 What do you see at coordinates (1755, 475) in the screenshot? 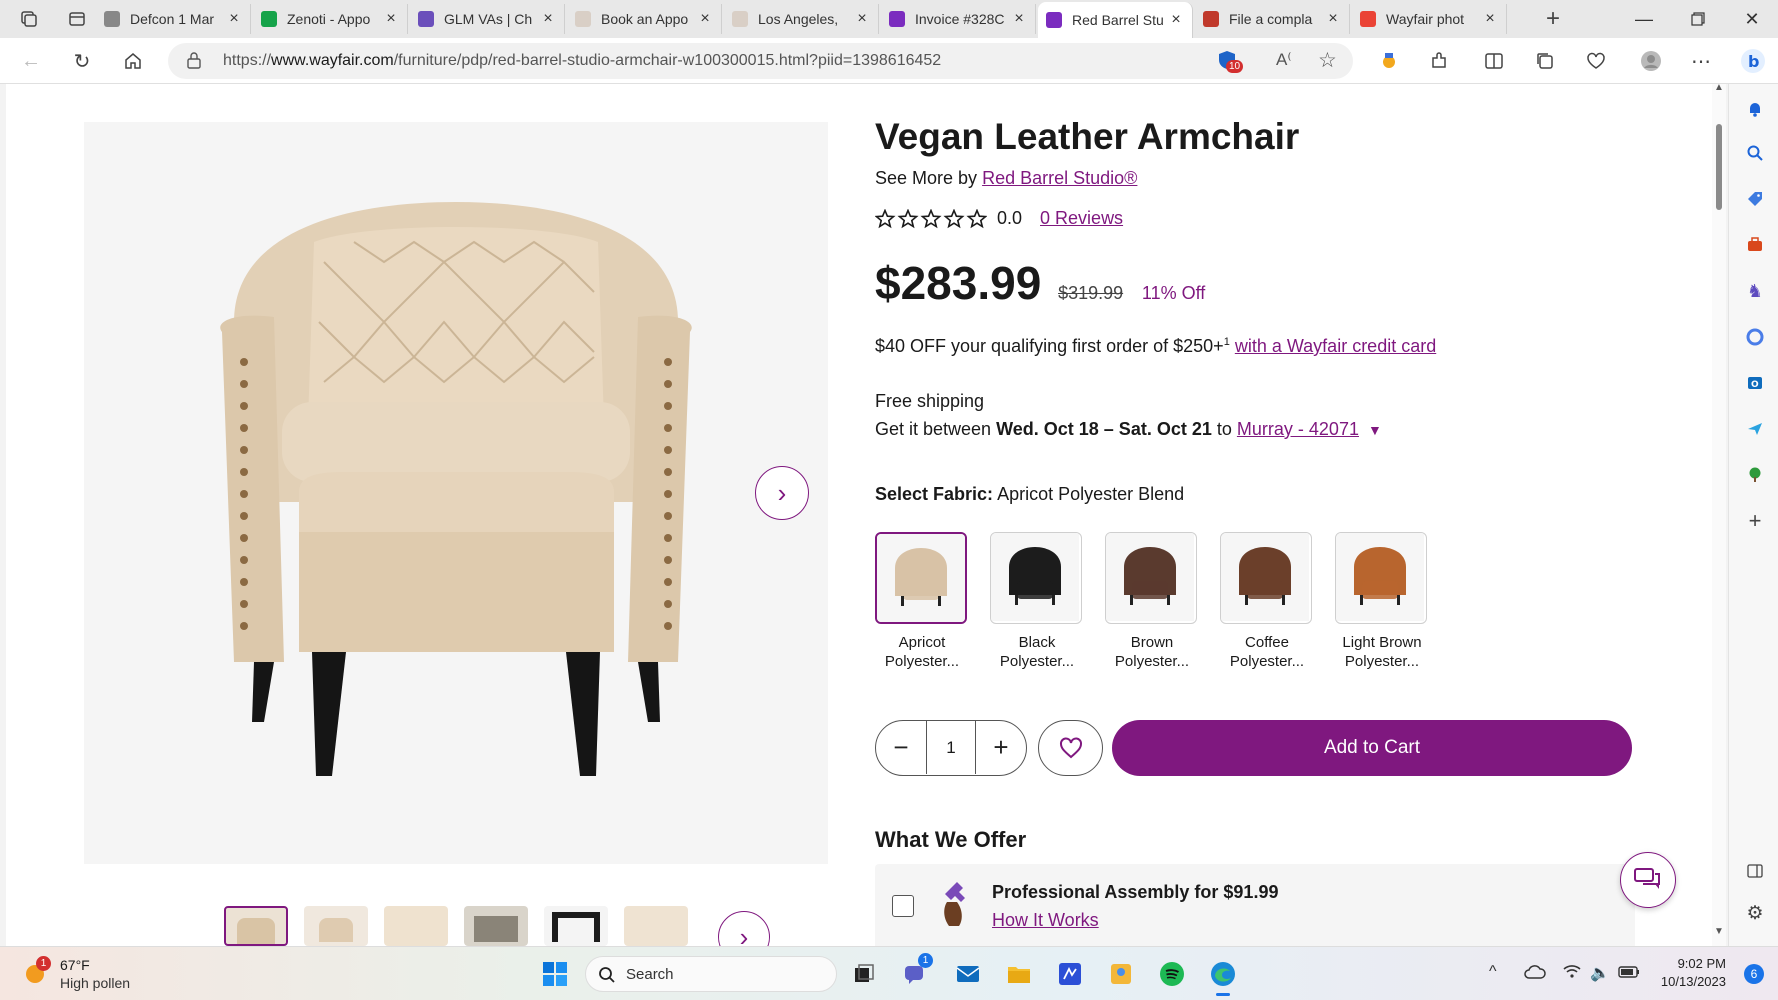
I see `tree-icon` at bounding box center [1755, 475].